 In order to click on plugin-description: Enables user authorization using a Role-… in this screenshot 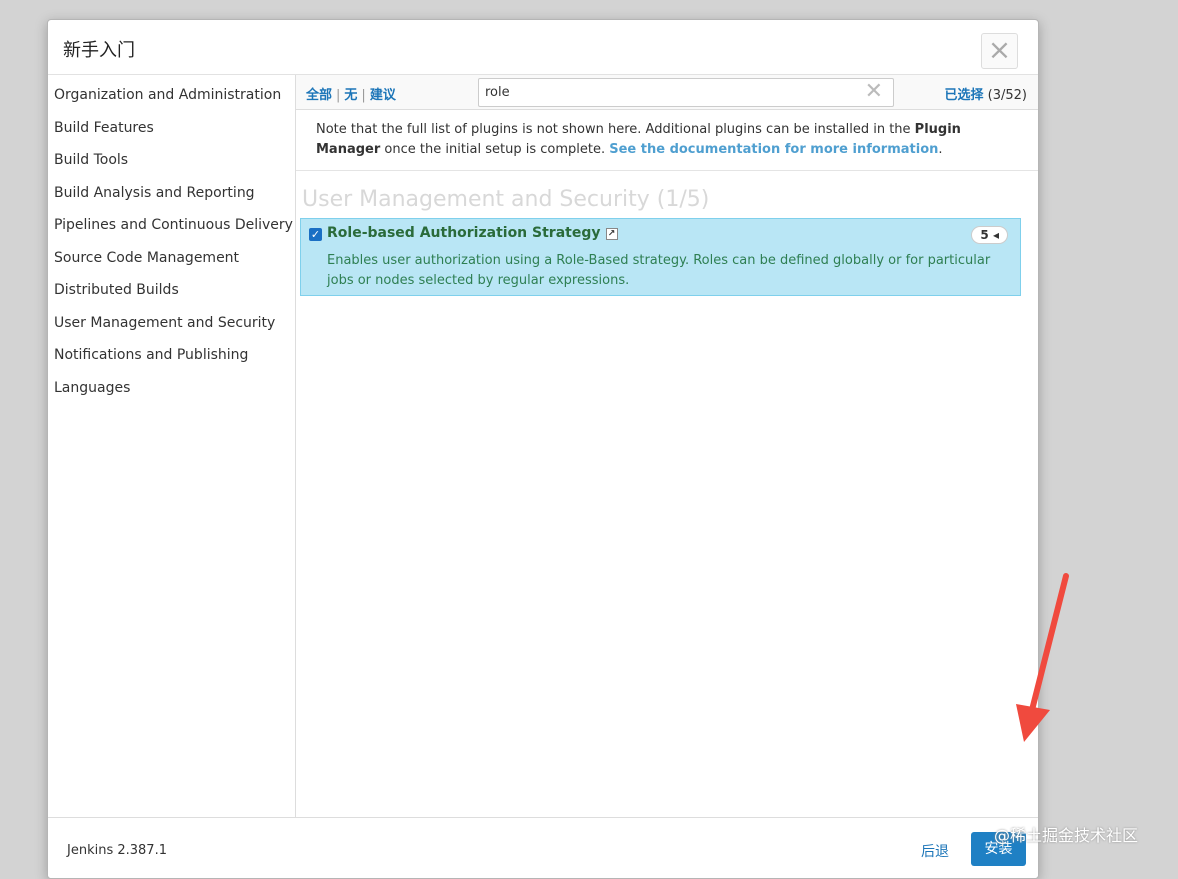, I will do `click(659, 270)`.